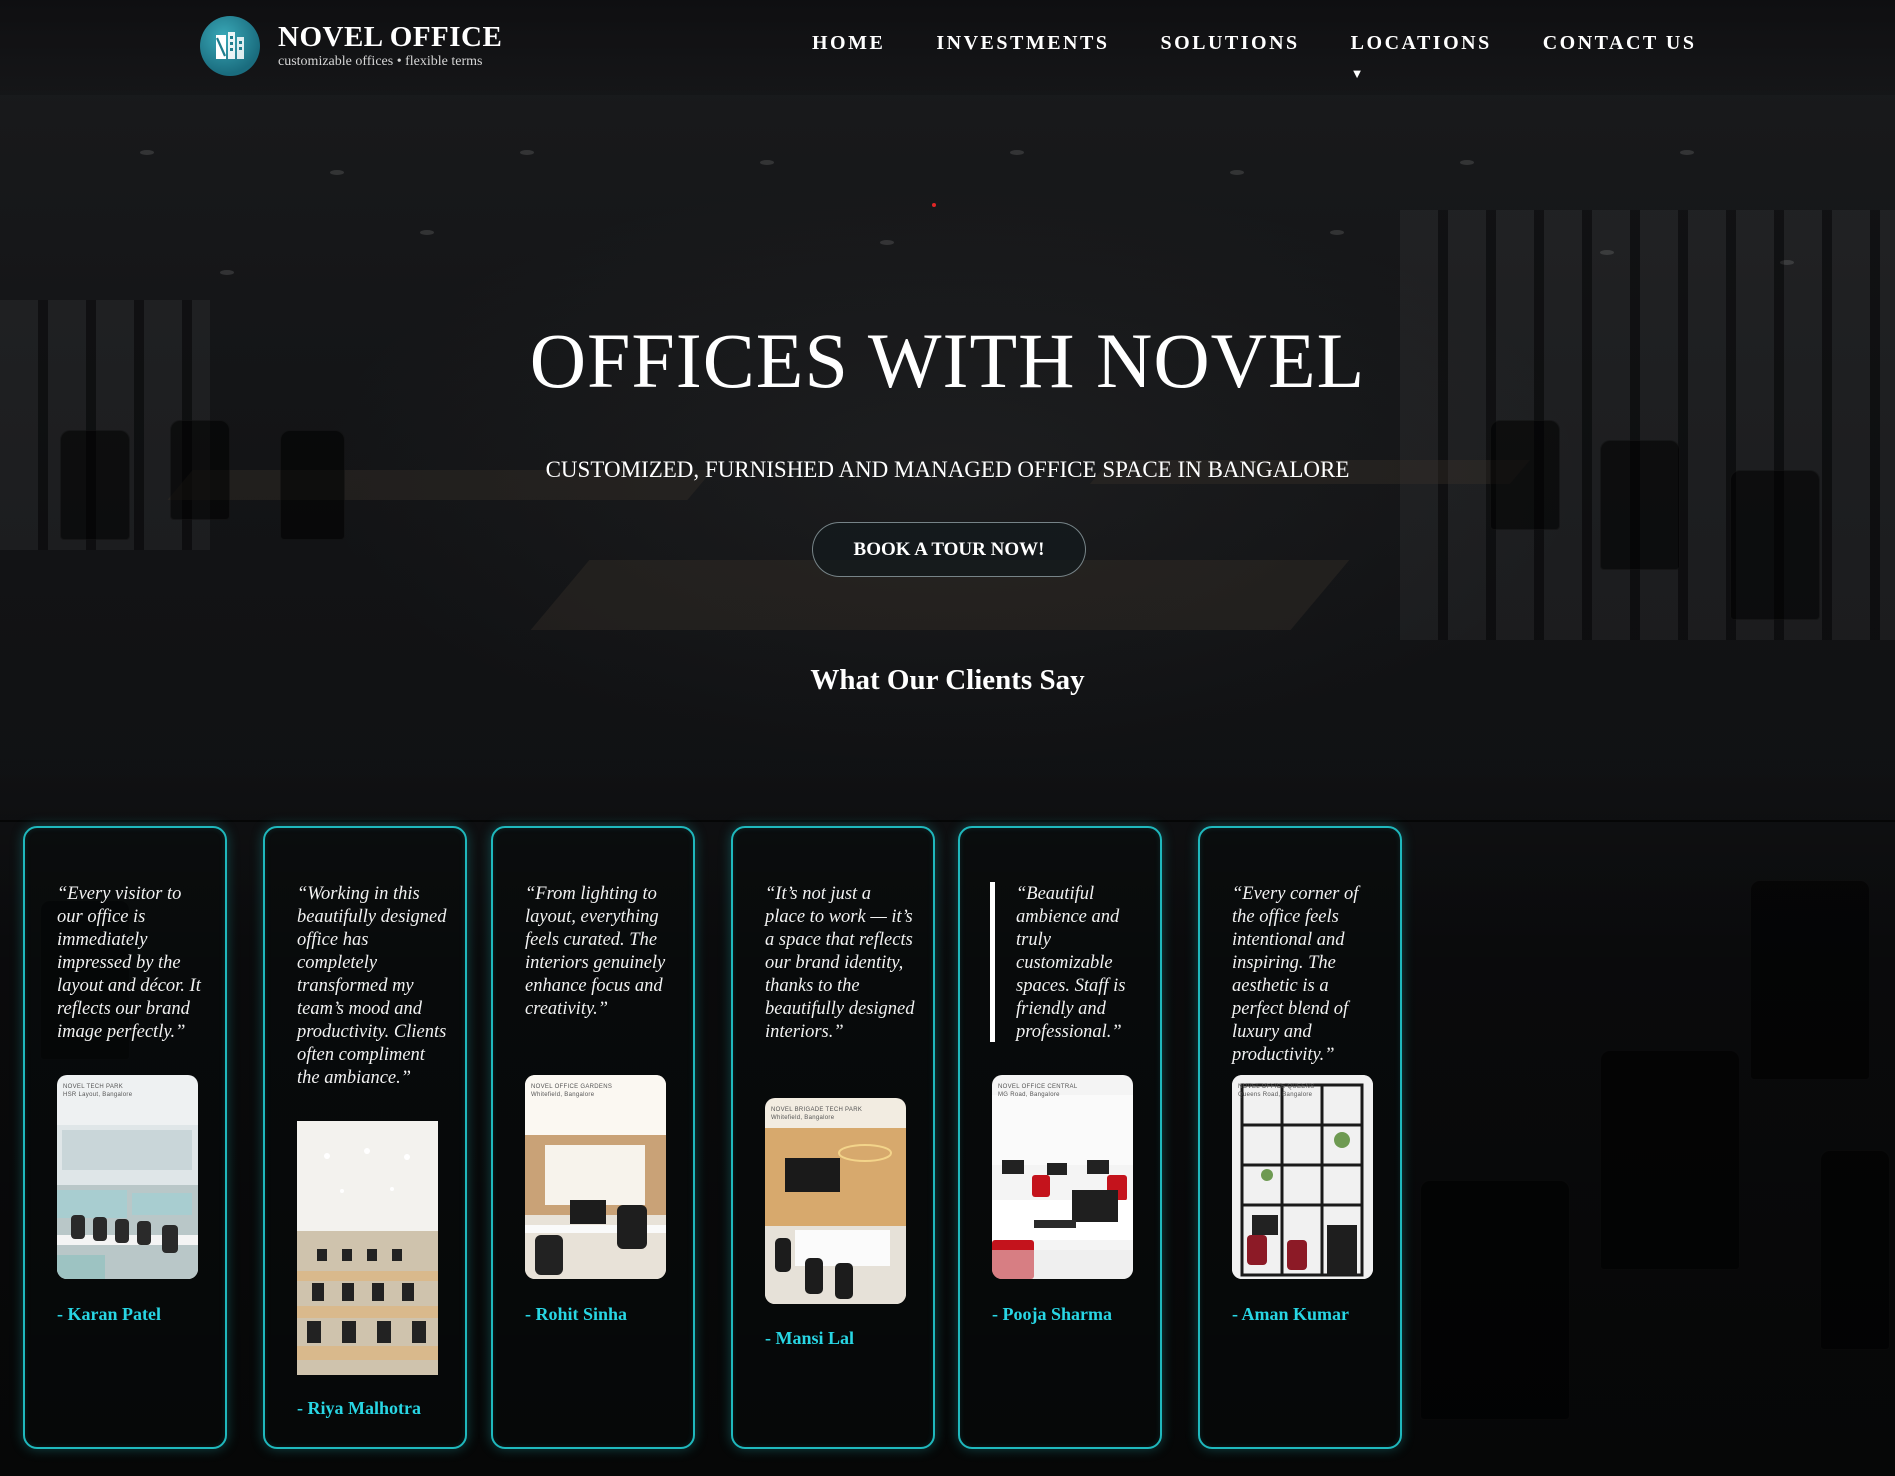  Describe the element at coordinates (810, 1338) in the screenshot. I see `testimonial-author: - Mansi Lal` at that location.